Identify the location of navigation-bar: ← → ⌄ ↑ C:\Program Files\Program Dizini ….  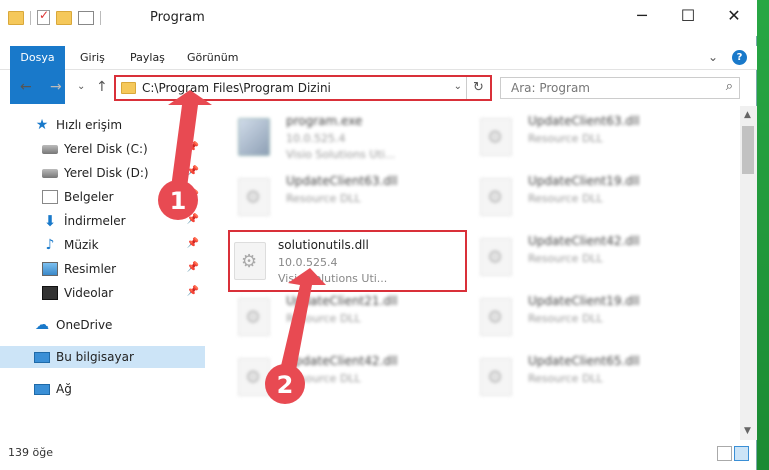
(378, 88).